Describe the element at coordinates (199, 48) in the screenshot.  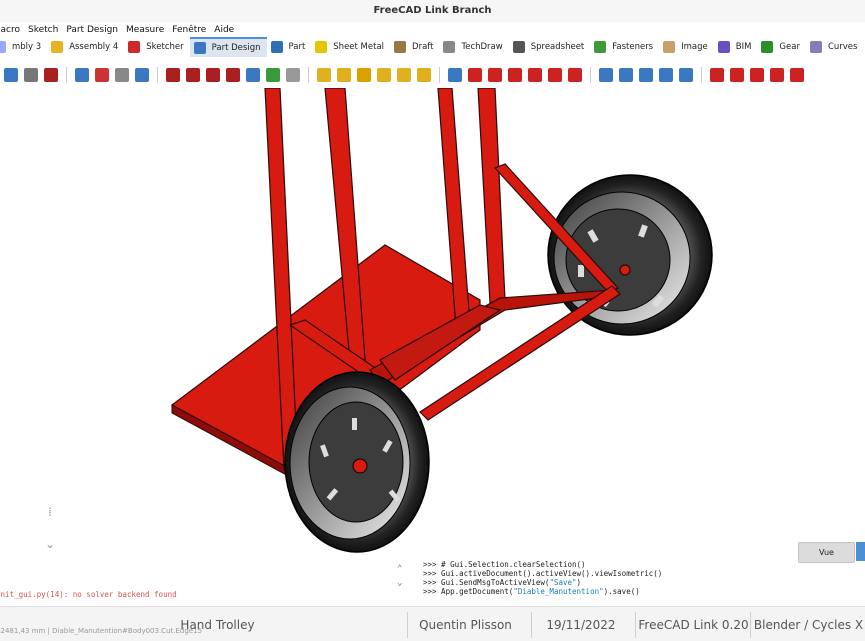
I see `partdesign-icon` at that location.